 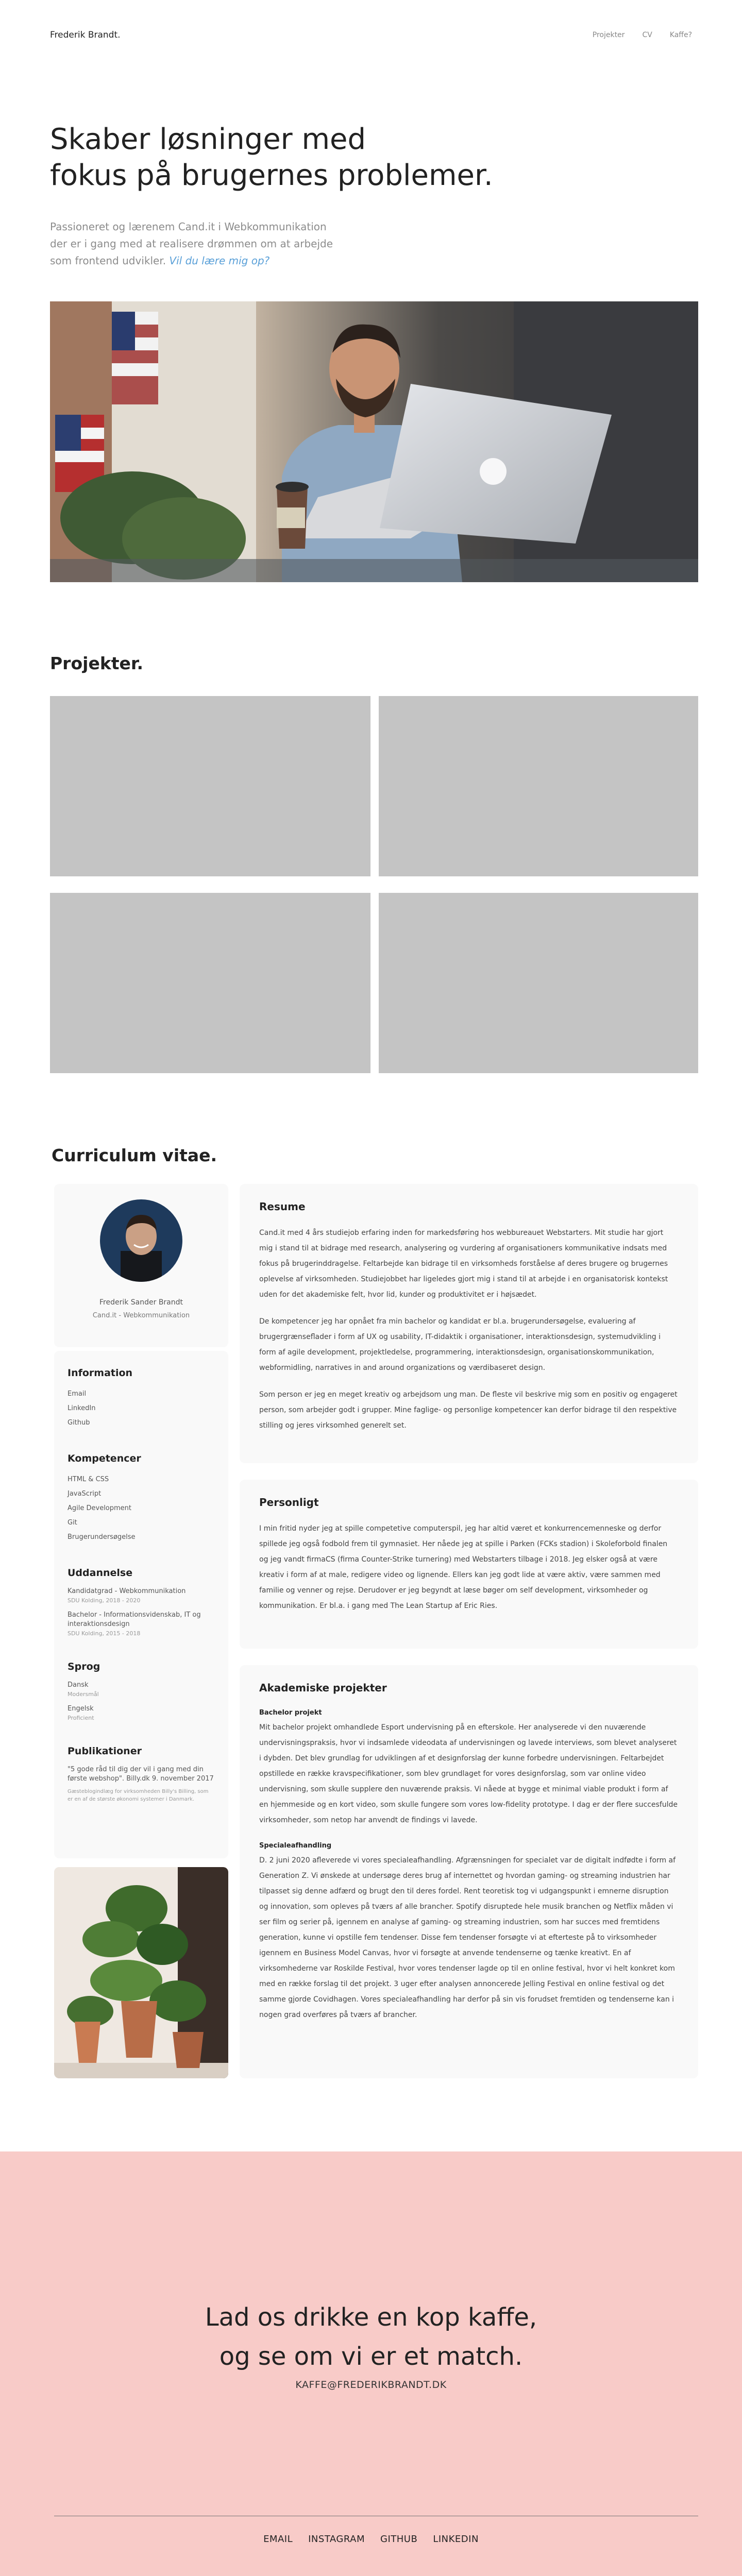 What do you see at coordinates (336, 2539) in the screenshot?
I see `footer-instagram-link: INSTAGRAM` at bounding box center [336, 2539].